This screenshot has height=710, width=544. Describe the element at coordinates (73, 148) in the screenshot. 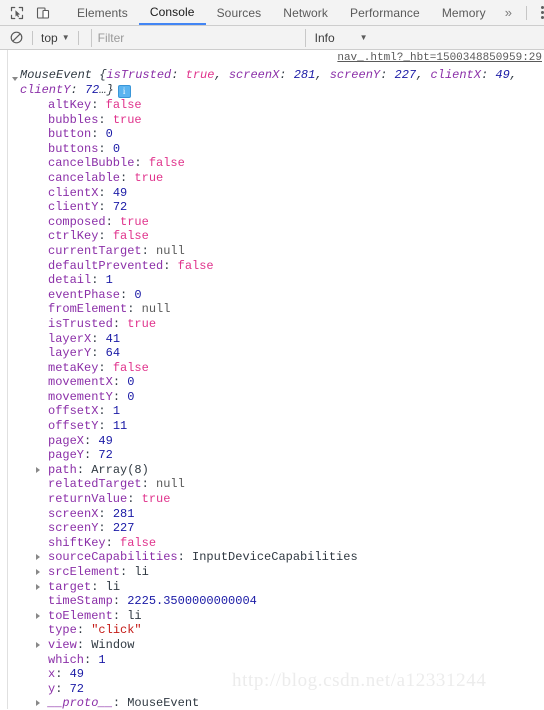

I see `property-name: buttons` at that location.